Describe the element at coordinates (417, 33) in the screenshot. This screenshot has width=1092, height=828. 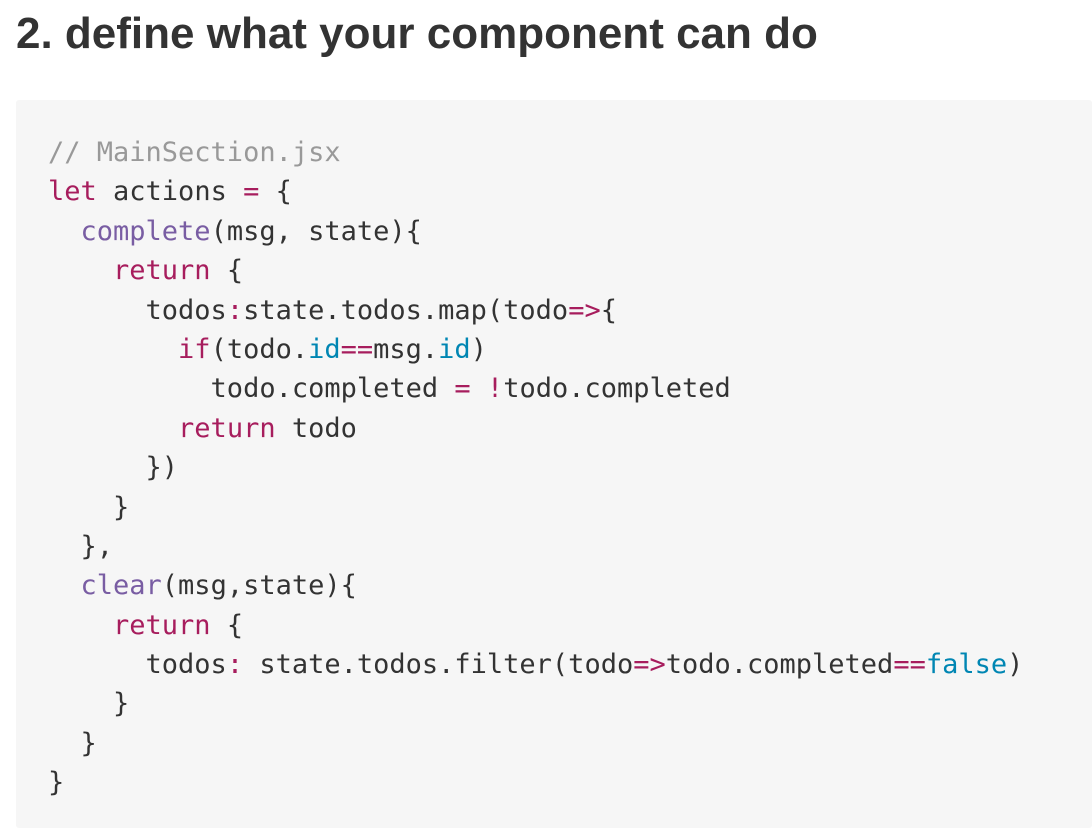
I see `section-heading: 2. define what your component can do` at that location.